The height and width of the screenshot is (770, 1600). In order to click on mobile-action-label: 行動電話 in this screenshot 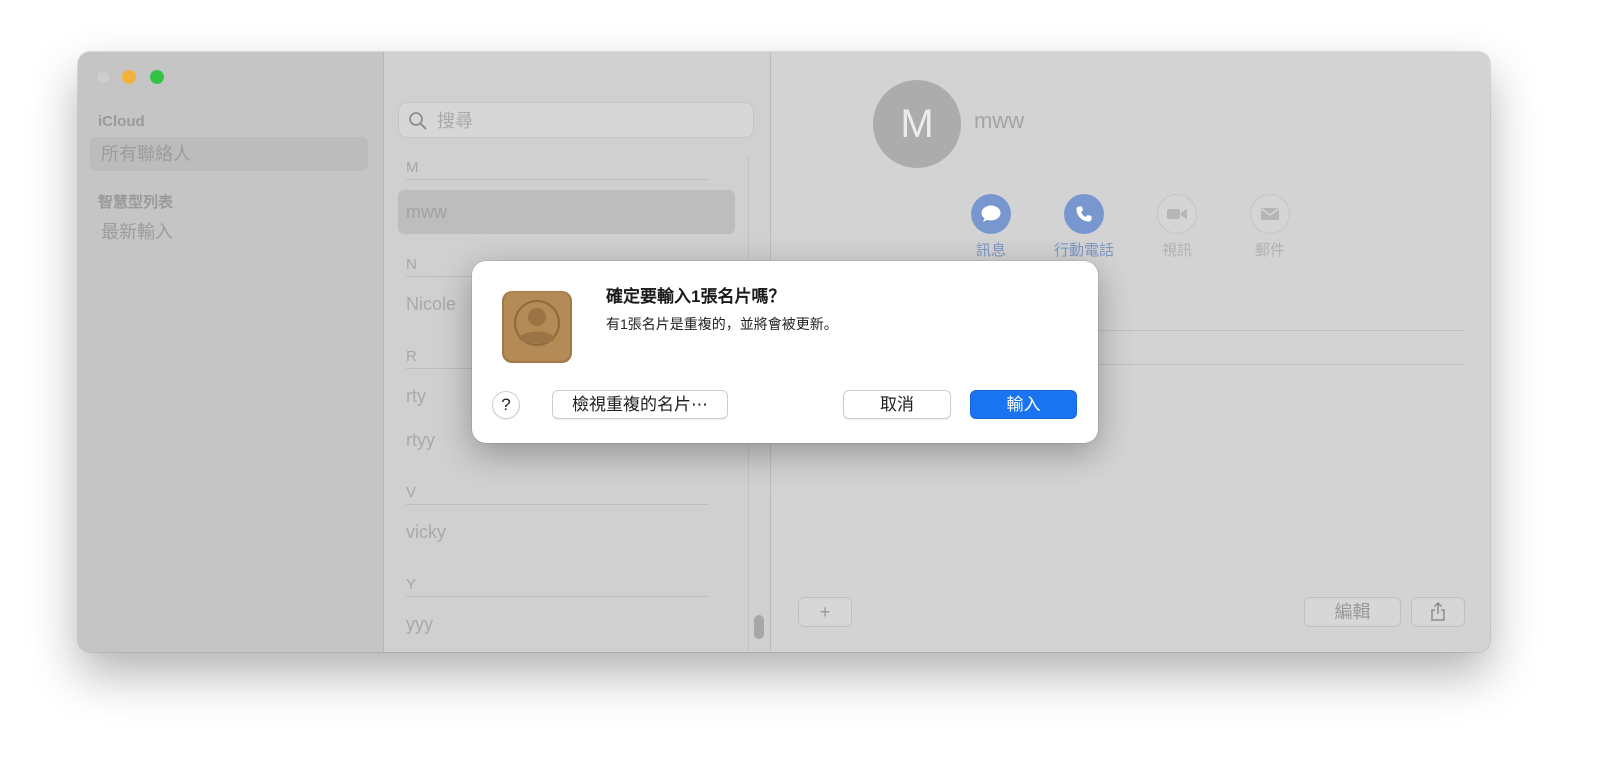, I will do `click(1083, 250)`.